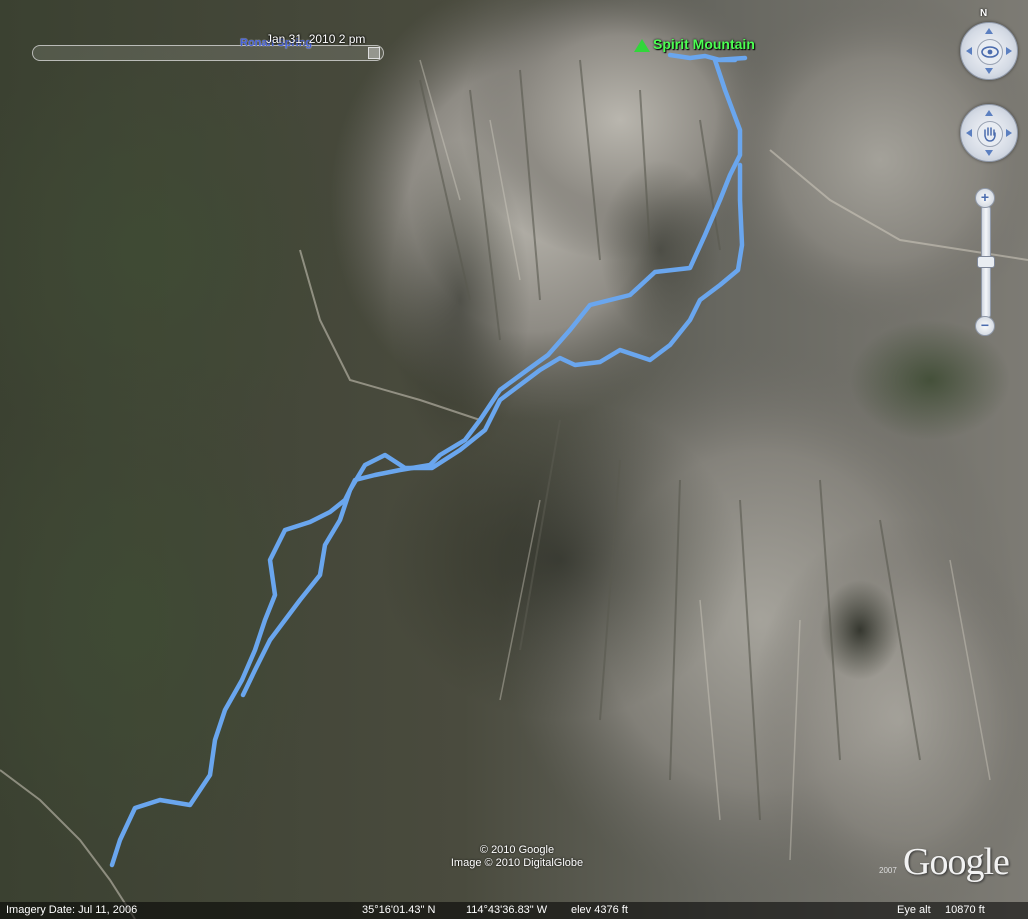 The height and width of the screenshot is (919, 1028). Describe the element at coordinates (969, 133) in the screenshot. I see `move-left-icon` at that location.